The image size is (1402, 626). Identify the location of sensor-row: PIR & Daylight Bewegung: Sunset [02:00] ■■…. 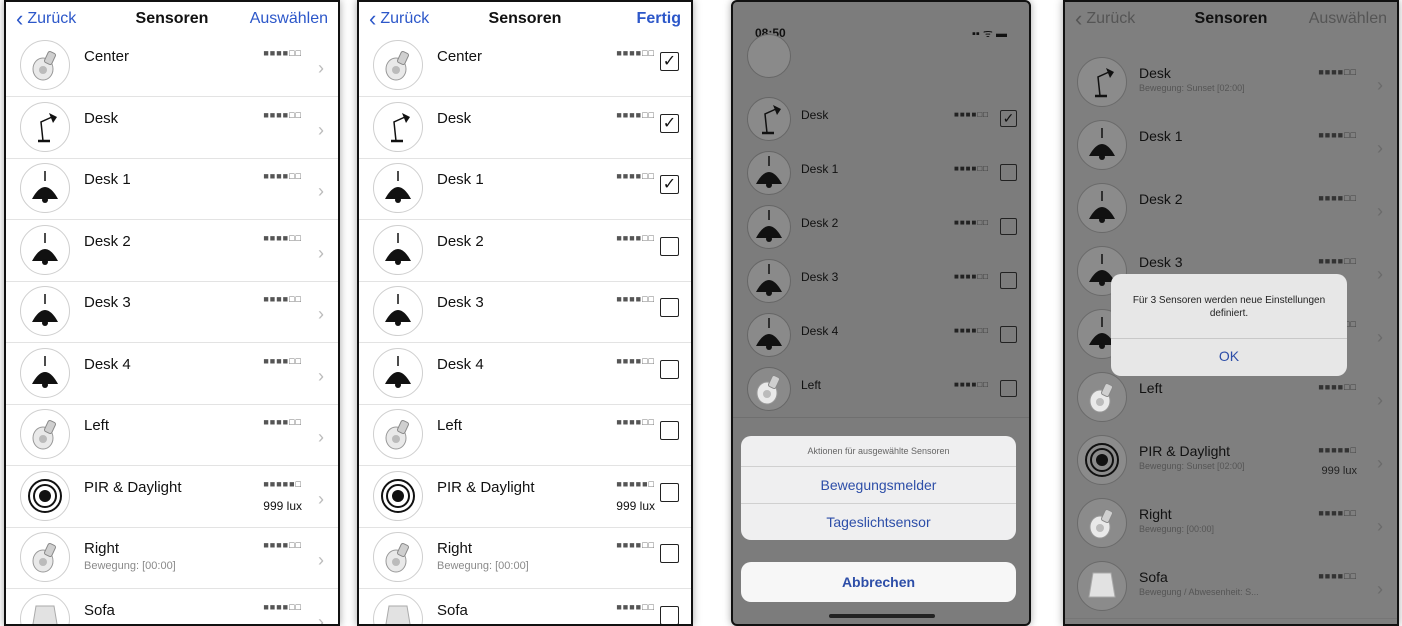
(1231, 461).